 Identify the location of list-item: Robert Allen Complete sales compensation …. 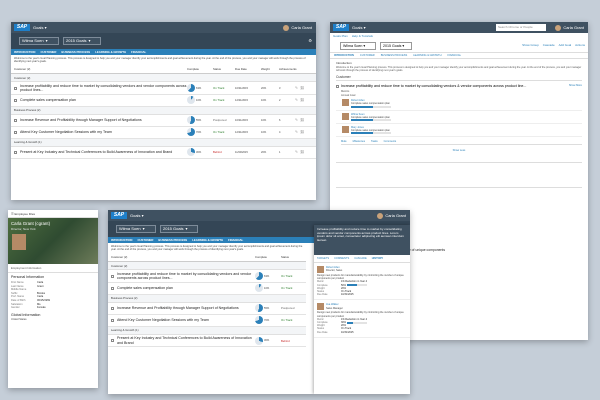
(459, 104).